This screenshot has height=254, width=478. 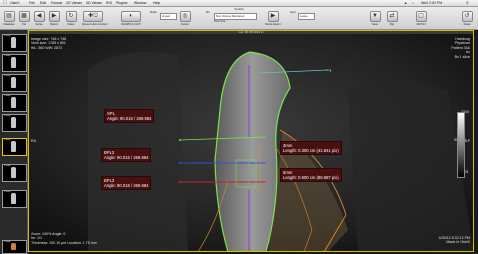 What do you see at coordinates (220, 21) in the screenshot?
I see `pixel-size-label: Pixel Size` at bounding box center [220, 21].